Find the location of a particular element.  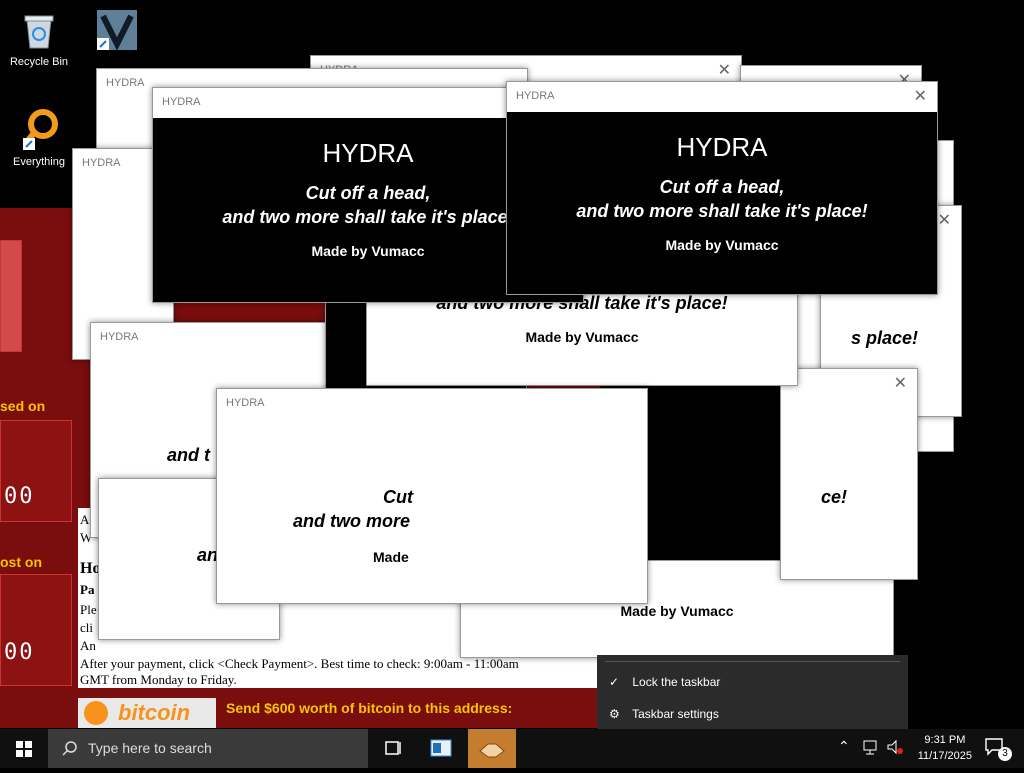

search-placeholder: Type here to search is located at coordinates (150, 748).